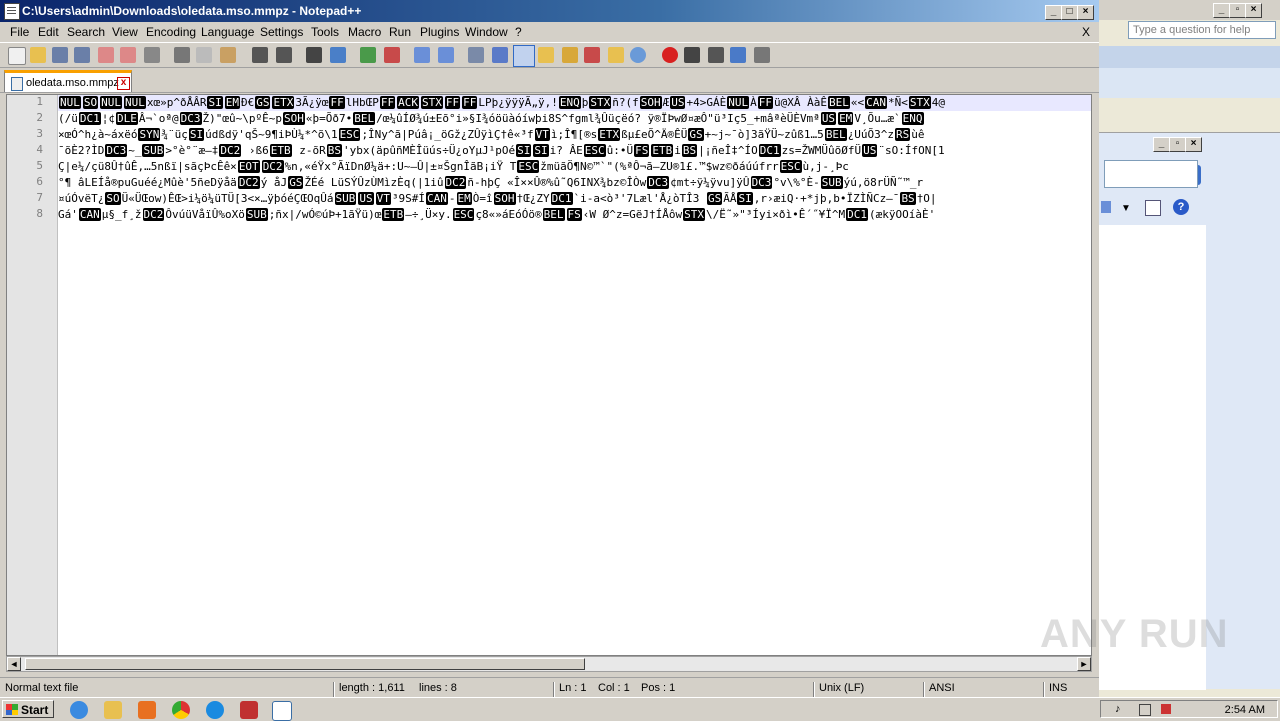  I want to click on record-macro-icon, so click(670, 55).